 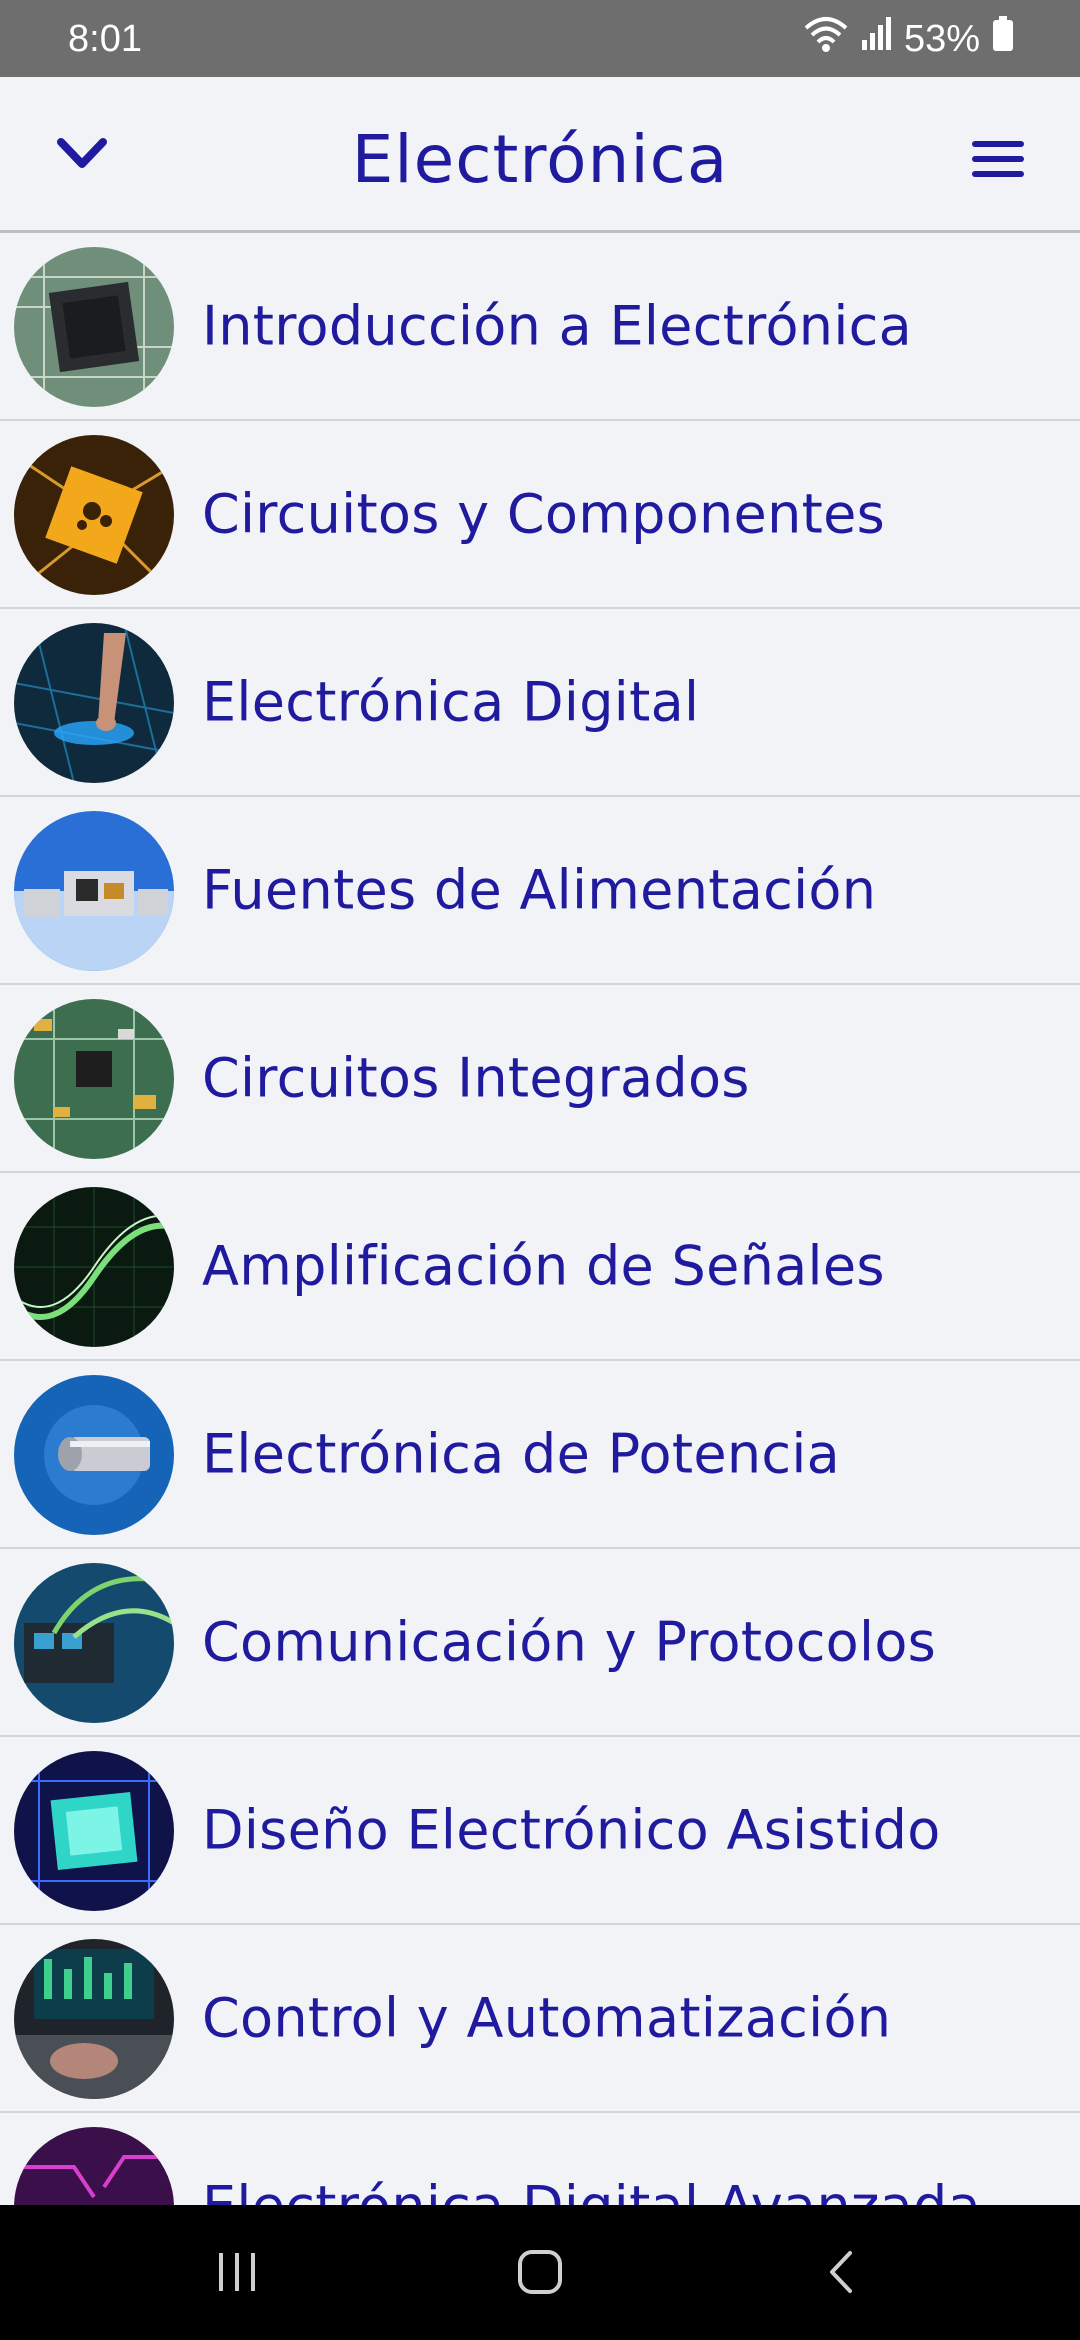 I want to click on list-item: Circuitos y Componentes, so click(x=540, y=515).